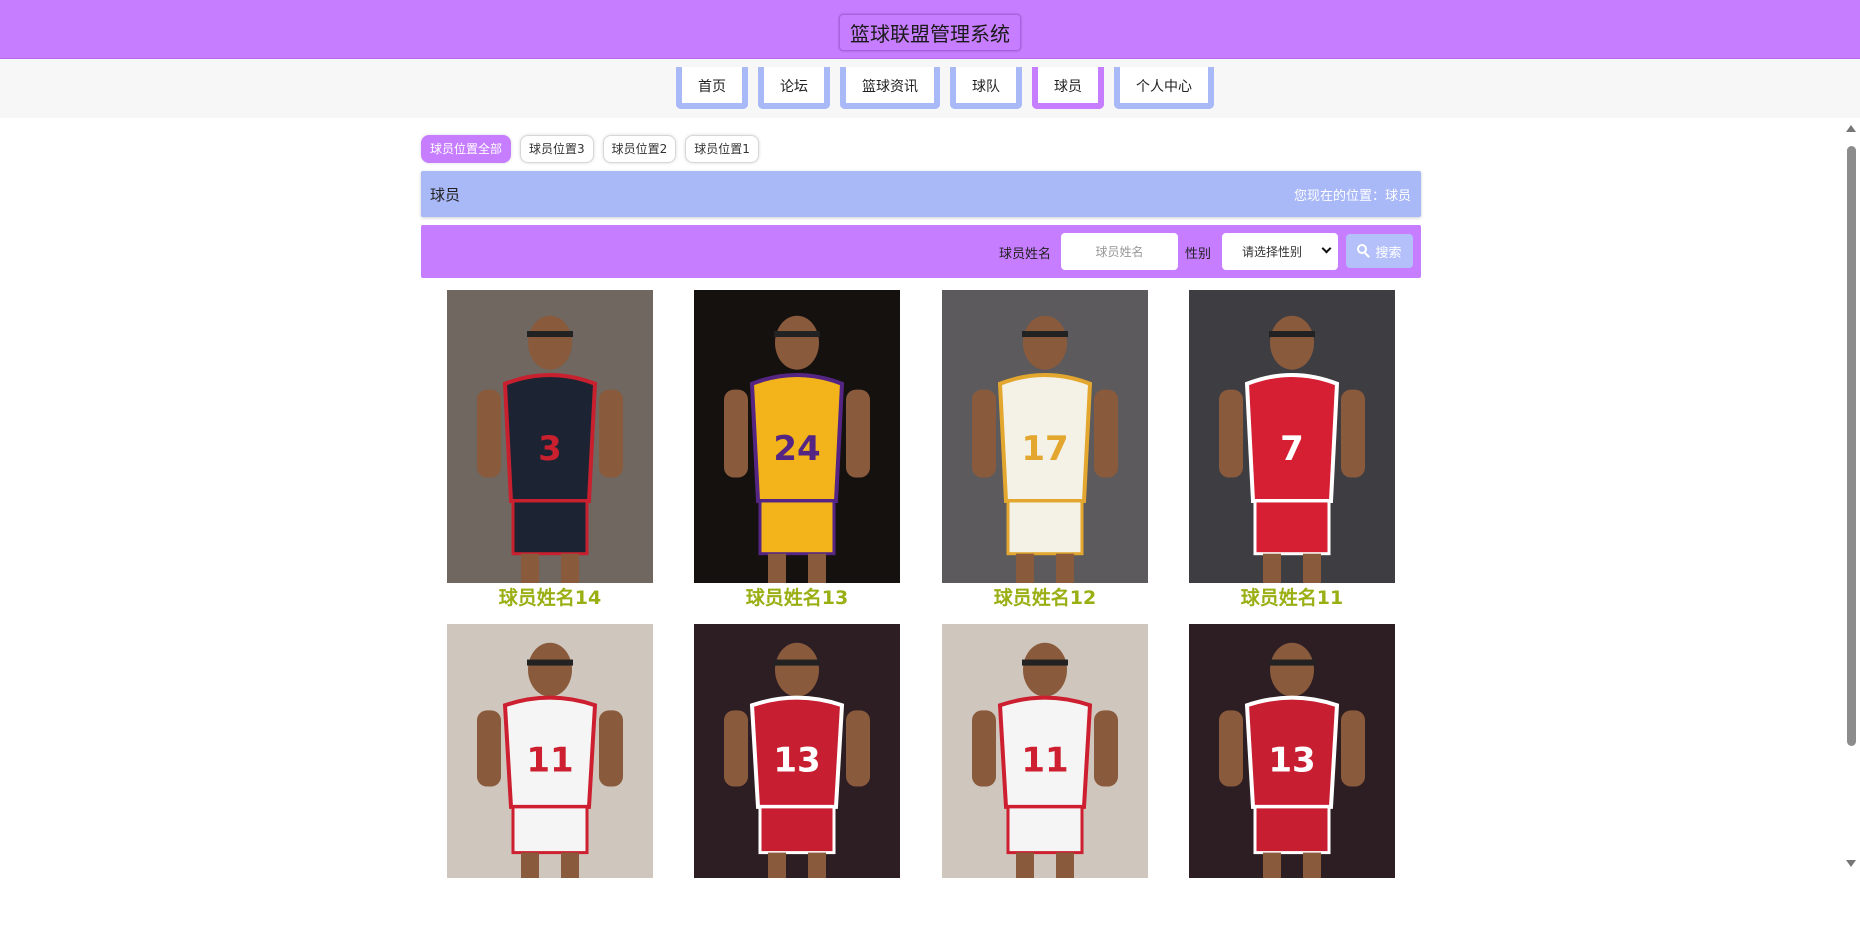 The width and height of the screenshot is (1860, 938). I want to click on player-name: 球员姓名12, so click(1045, 598).